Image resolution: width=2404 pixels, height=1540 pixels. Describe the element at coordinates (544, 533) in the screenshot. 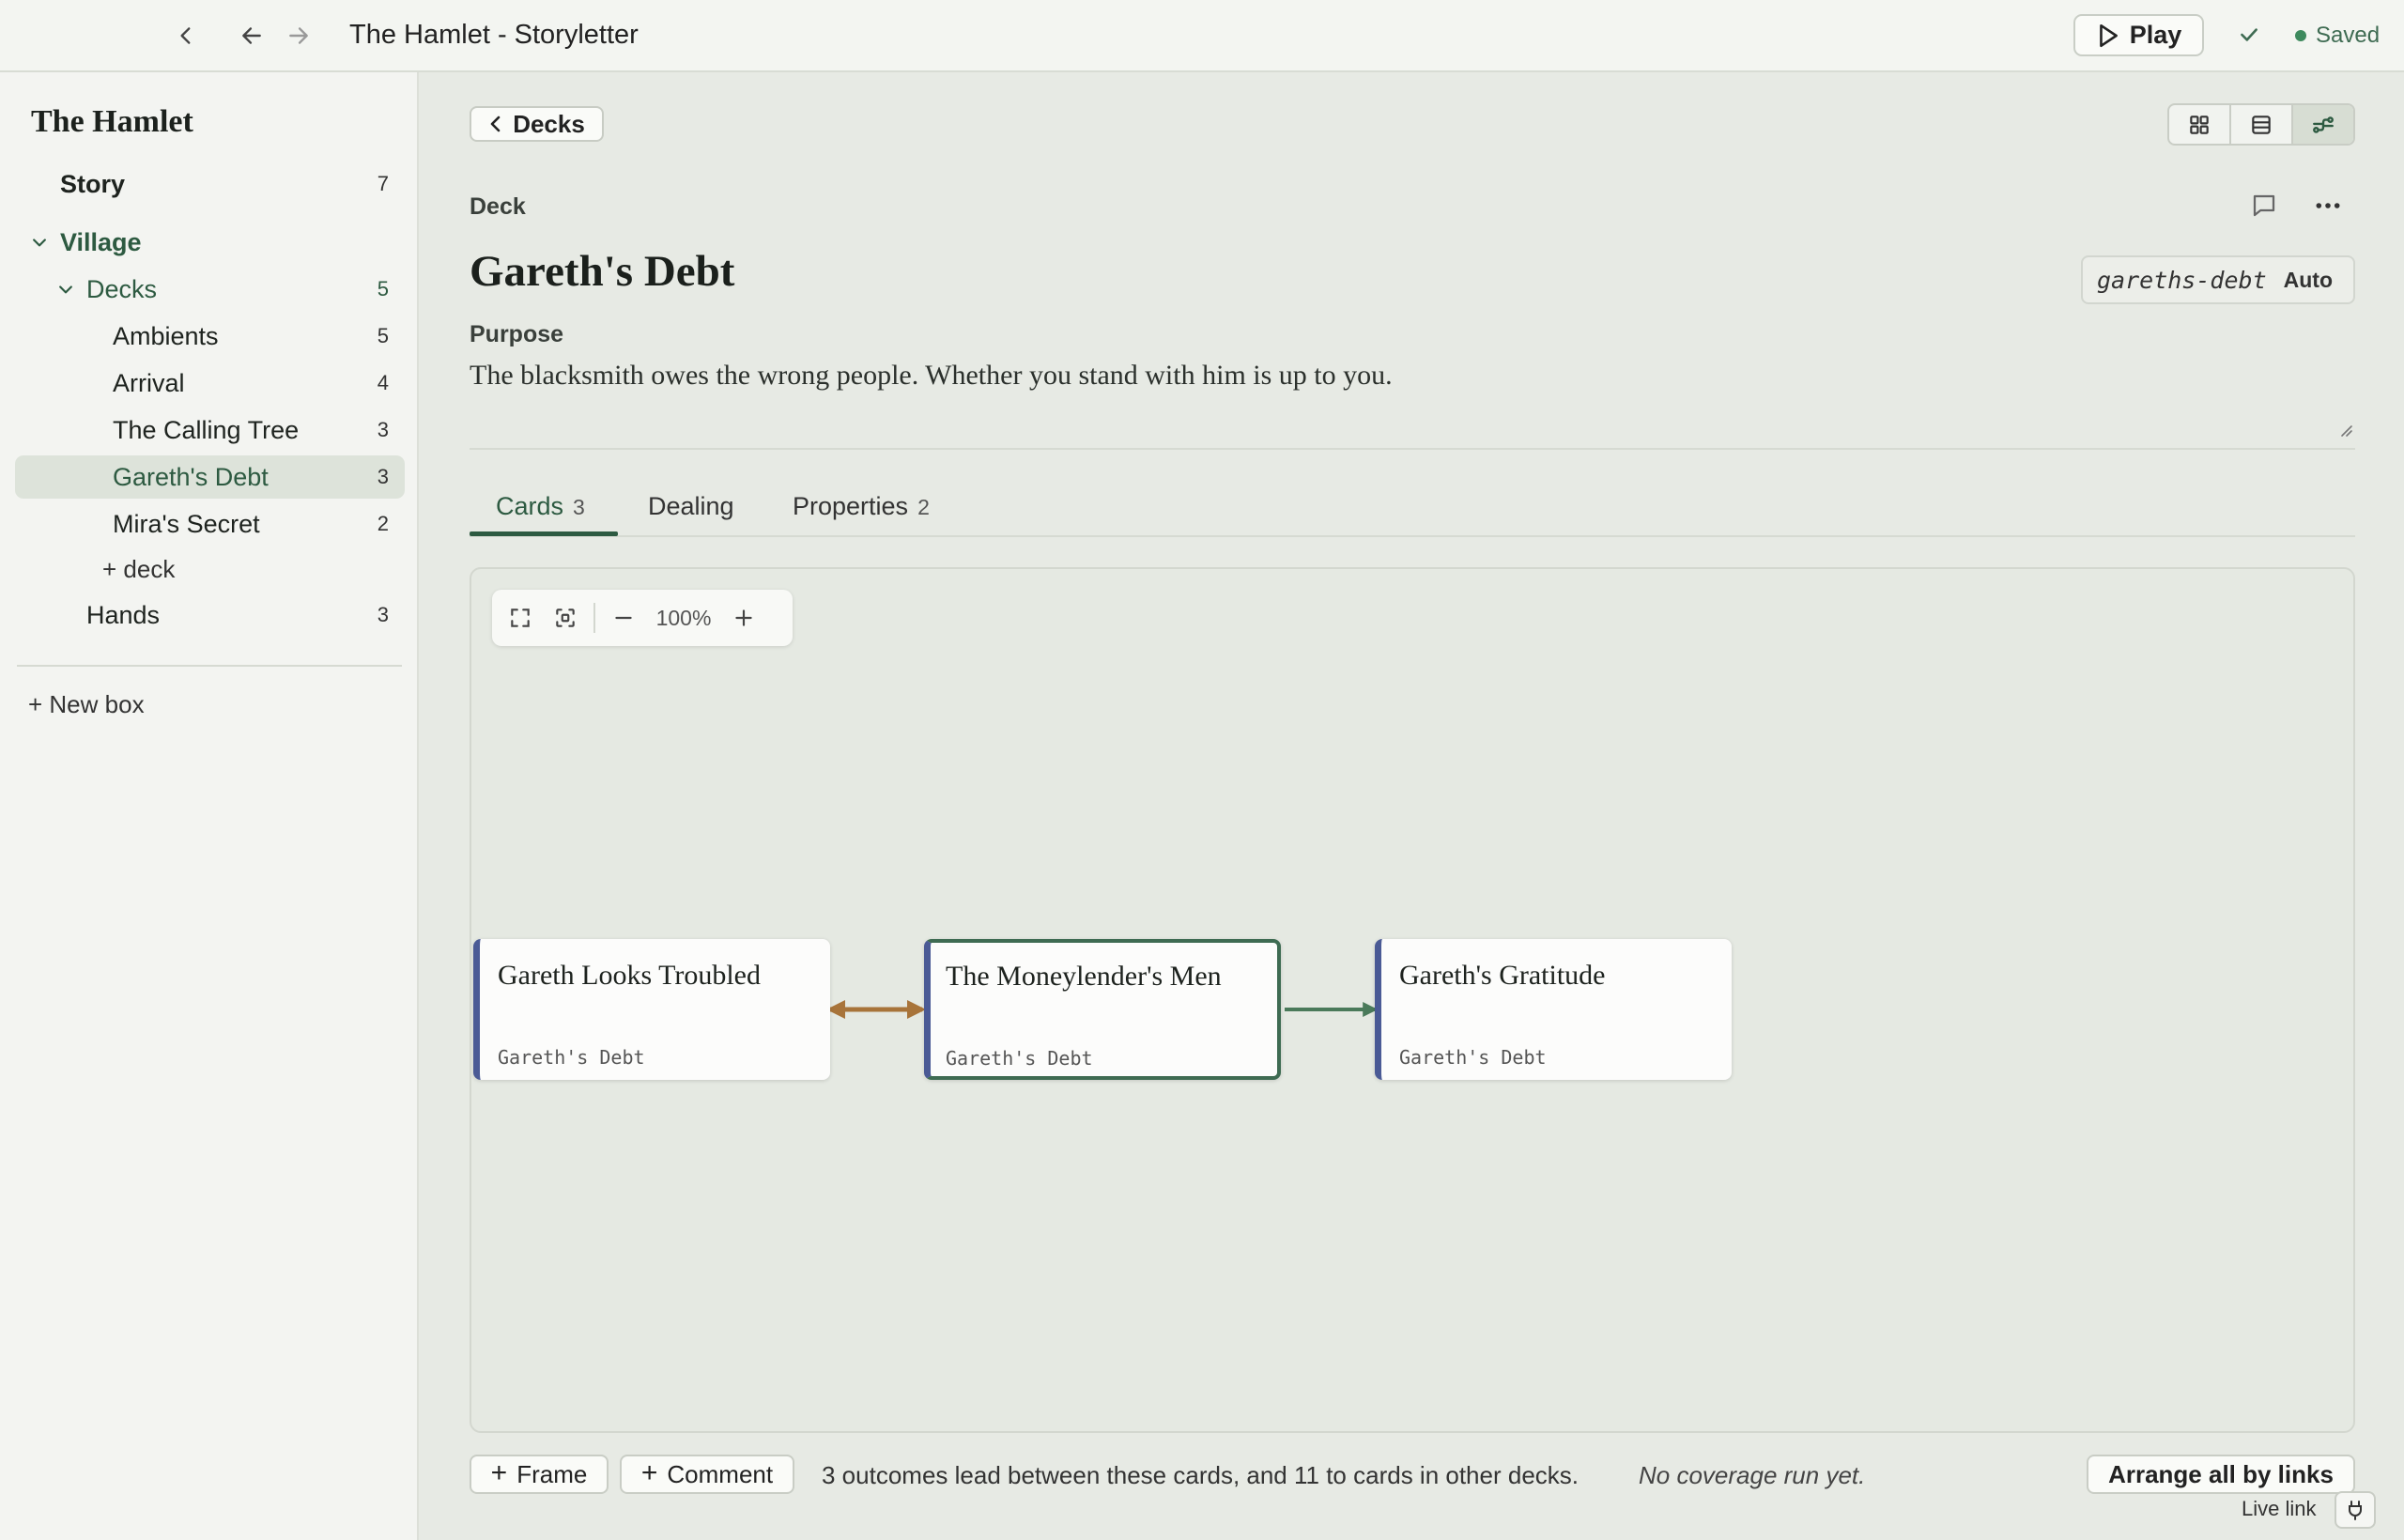

I see `active-tab-indicator` at that location.